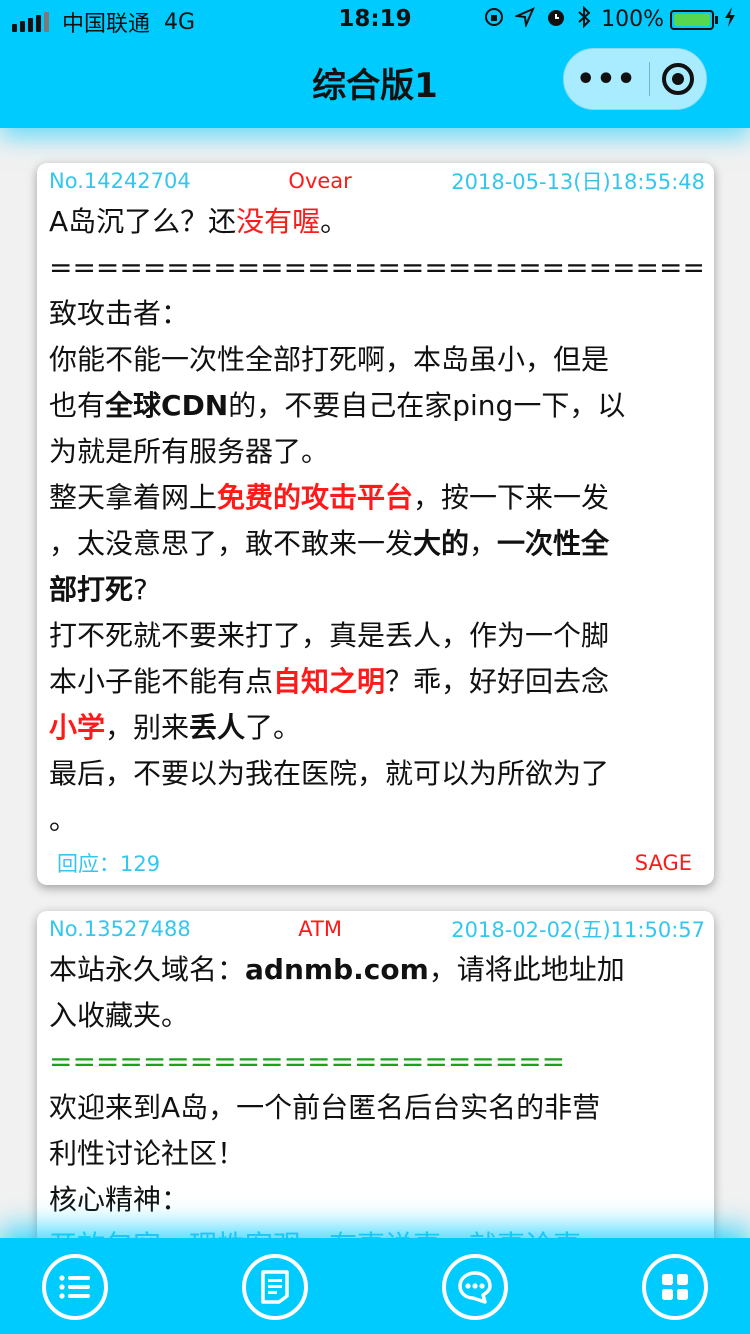  What do you see at coordinates (375, 20) in the screenshot?
I see `status-bar: 中国联通 4G 18:19 100%` at bounding box center [375, 20].